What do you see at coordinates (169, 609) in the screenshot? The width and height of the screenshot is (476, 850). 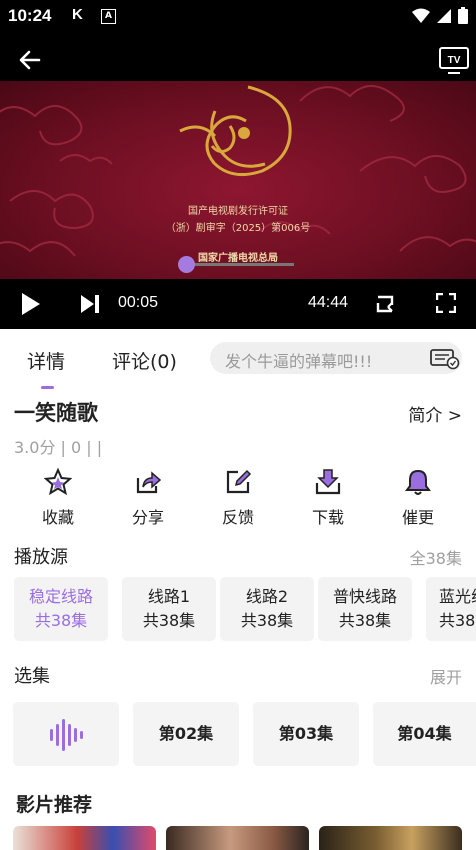 I see `source-item: 线路1 共38集` at bounding box center [169, 609].